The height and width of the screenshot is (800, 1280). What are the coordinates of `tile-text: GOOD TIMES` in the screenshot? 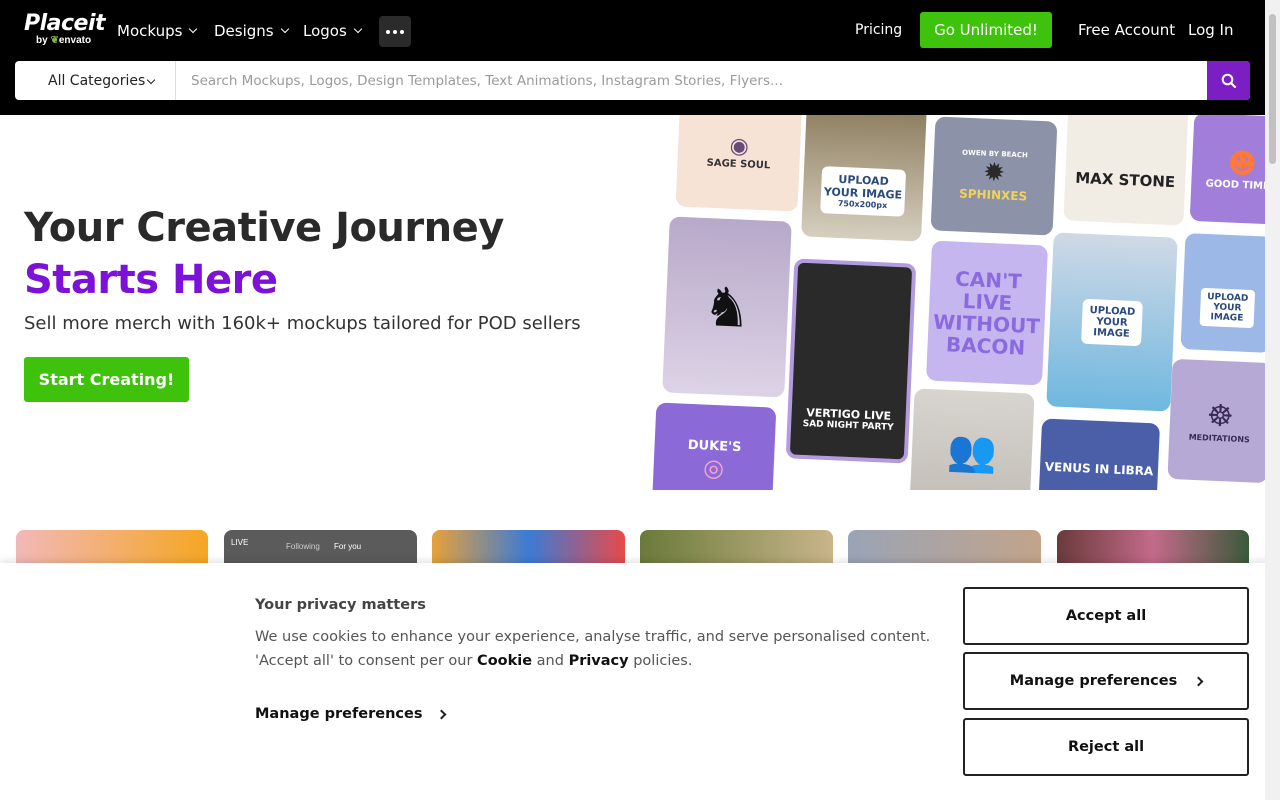 It's located at (1235, 185).